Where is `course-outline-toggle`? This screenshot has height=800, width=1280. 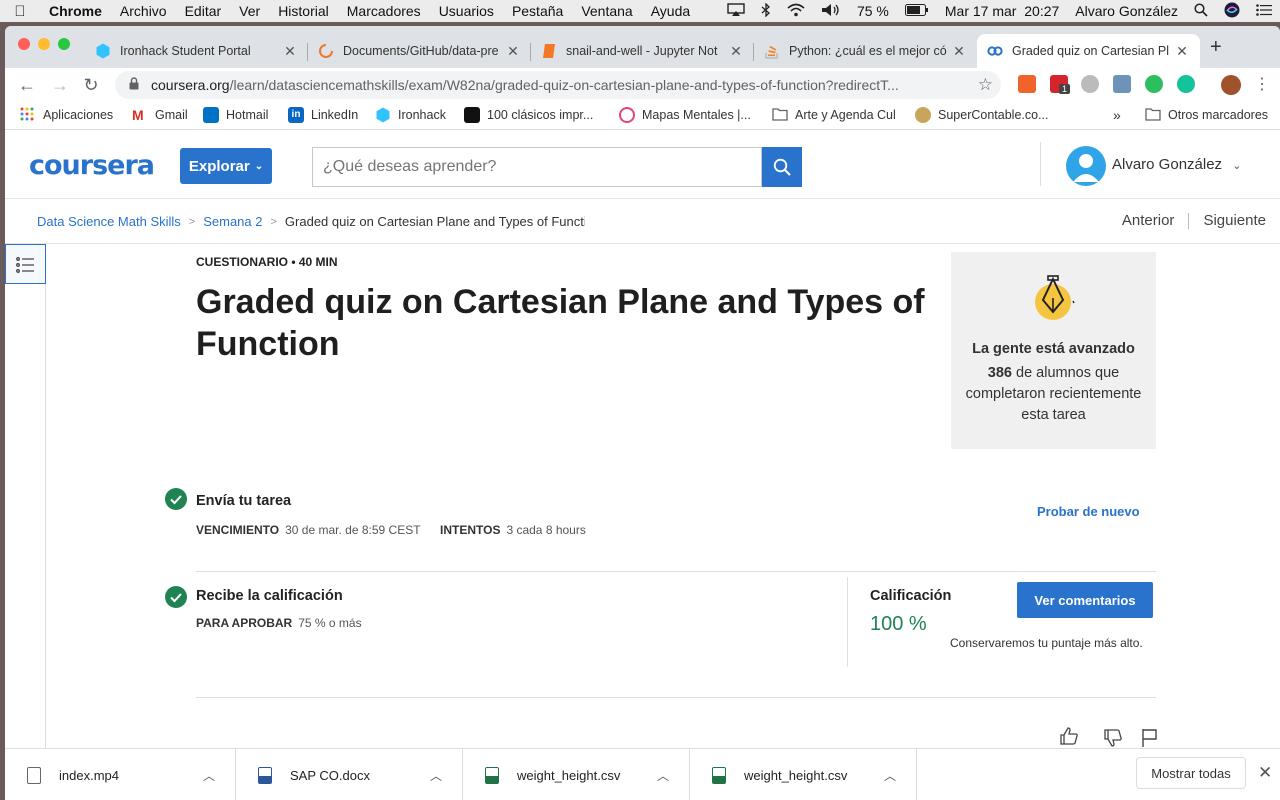
course-outline-toggle is located at coordinates (25, 264).